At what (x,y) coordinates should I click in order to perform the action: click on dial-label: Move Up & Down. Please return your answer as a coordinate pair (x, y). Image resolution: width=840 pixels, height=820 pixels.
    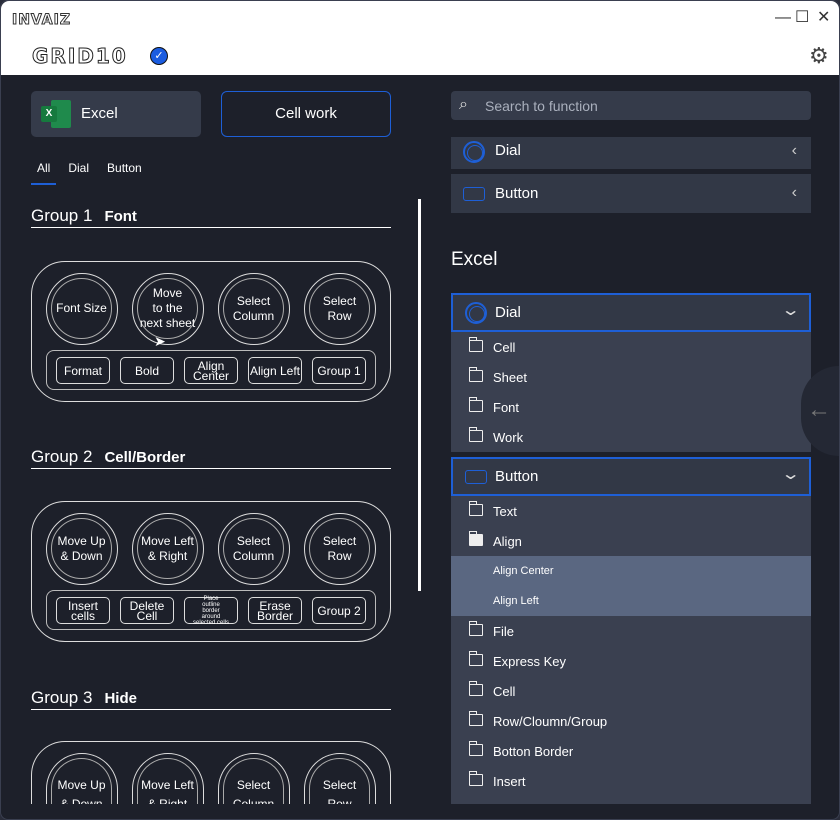
    Looking at the image, I should click on (81, 548).